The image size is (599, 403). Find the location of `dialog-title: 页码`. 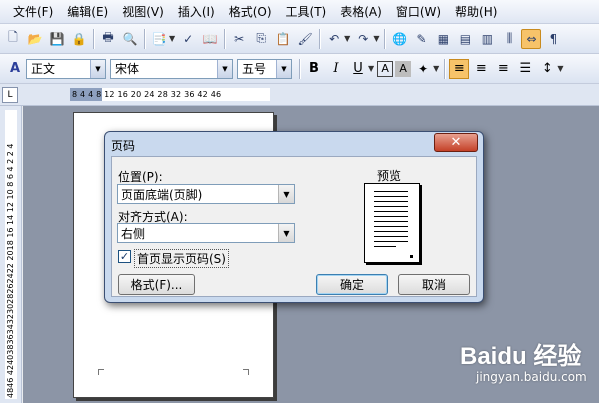

dialog-title: 页码 is located at coordinates (123, 146).